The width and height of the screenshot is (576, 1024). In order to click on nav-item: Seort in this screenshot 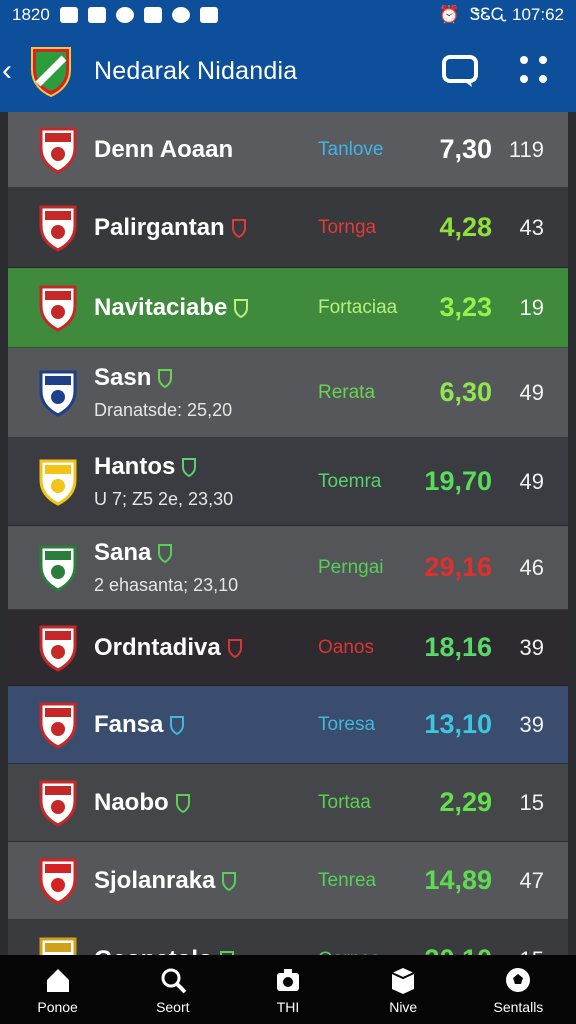, I will do `click(172, 989)`.